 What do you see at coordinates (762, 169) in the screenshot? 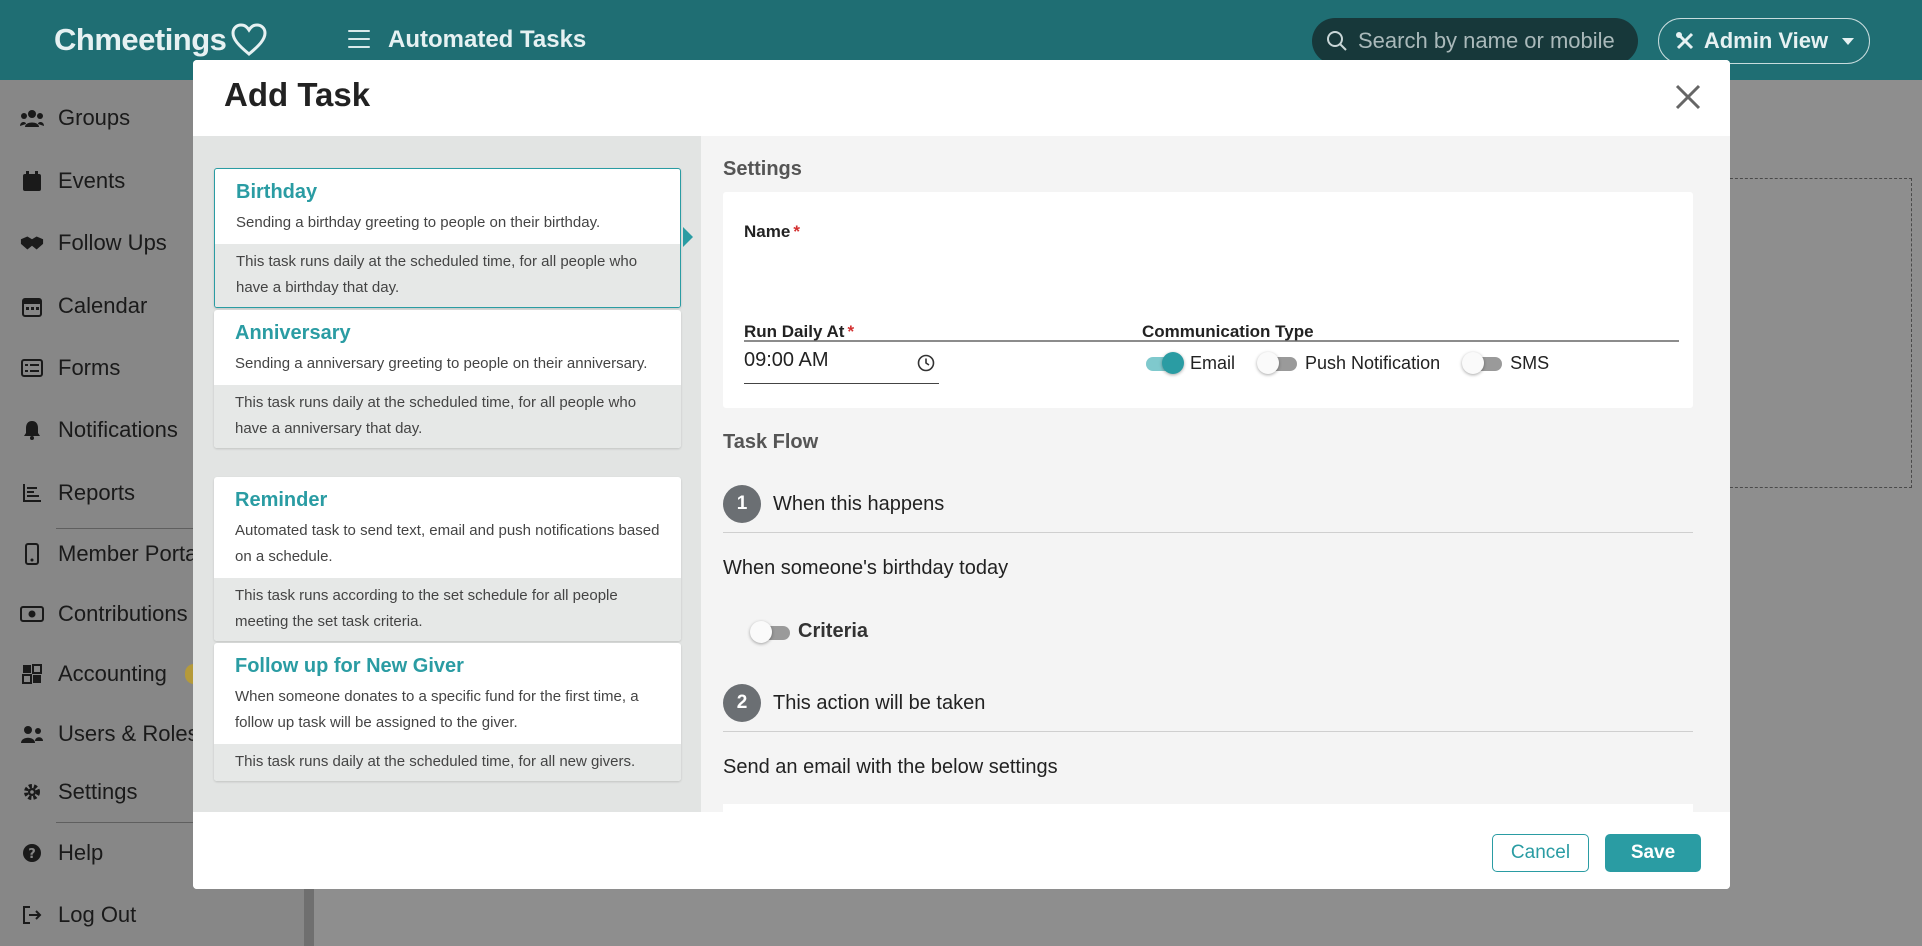
I see `settings-section-label: Settings` at bounding box center [762, 169].